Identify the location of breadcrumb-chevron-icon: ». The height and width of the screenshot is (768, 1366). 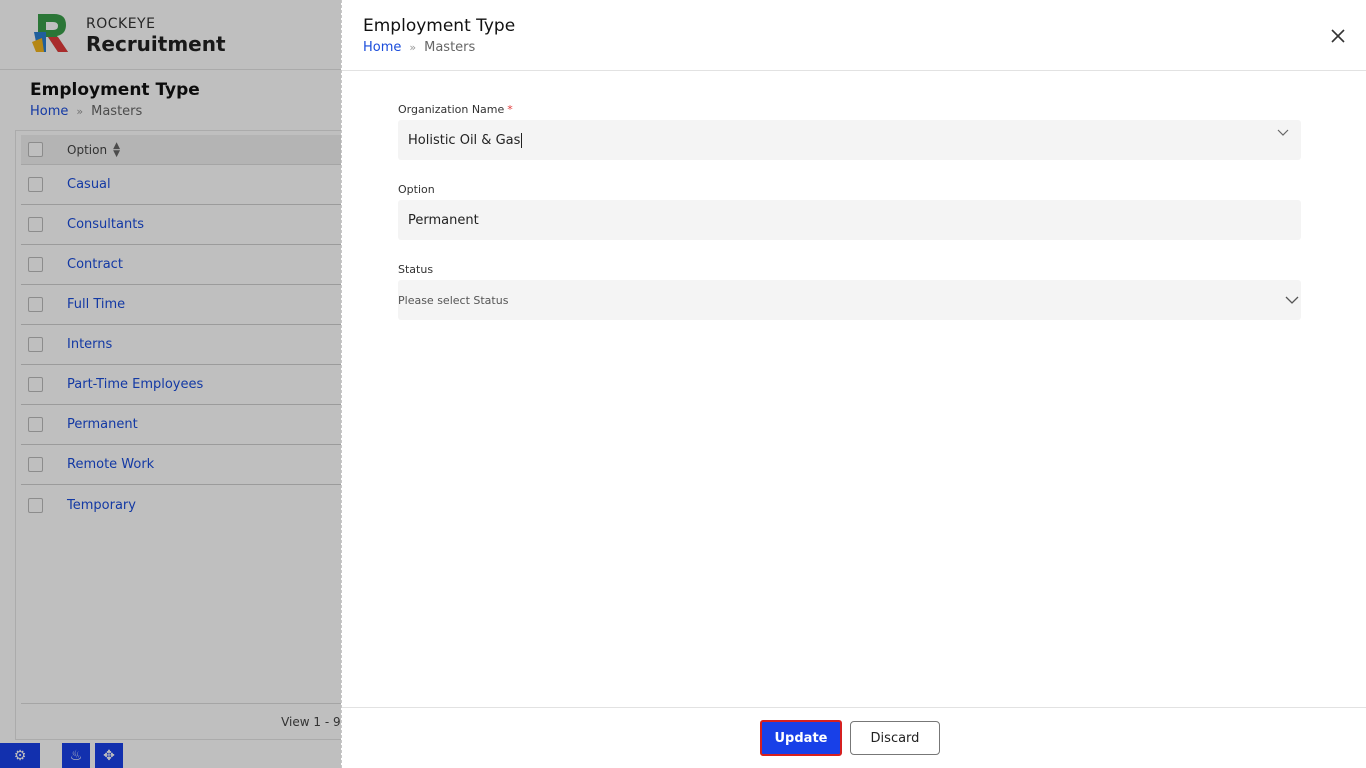
(413, 47).